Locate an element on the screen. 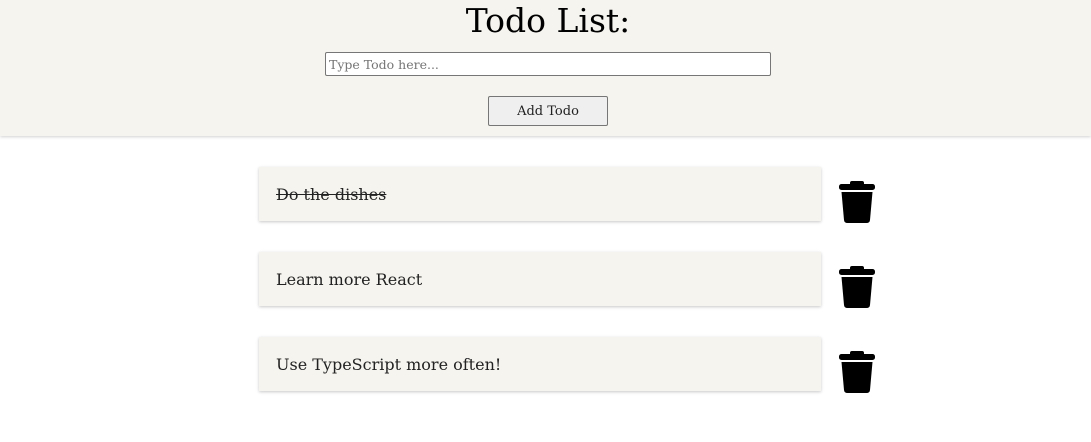  todo-input is located at coordinates (548, 64).